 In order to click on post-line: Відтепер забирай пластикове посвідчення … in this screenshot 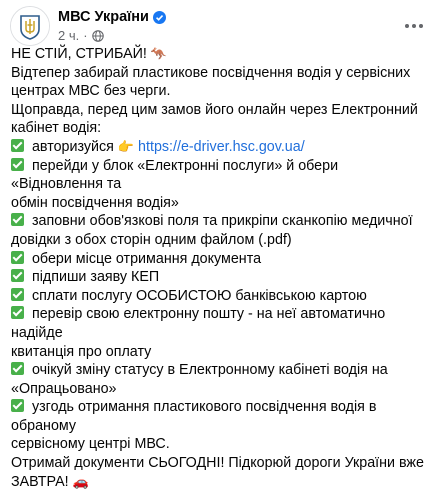, I will do `click(211, 72)`.